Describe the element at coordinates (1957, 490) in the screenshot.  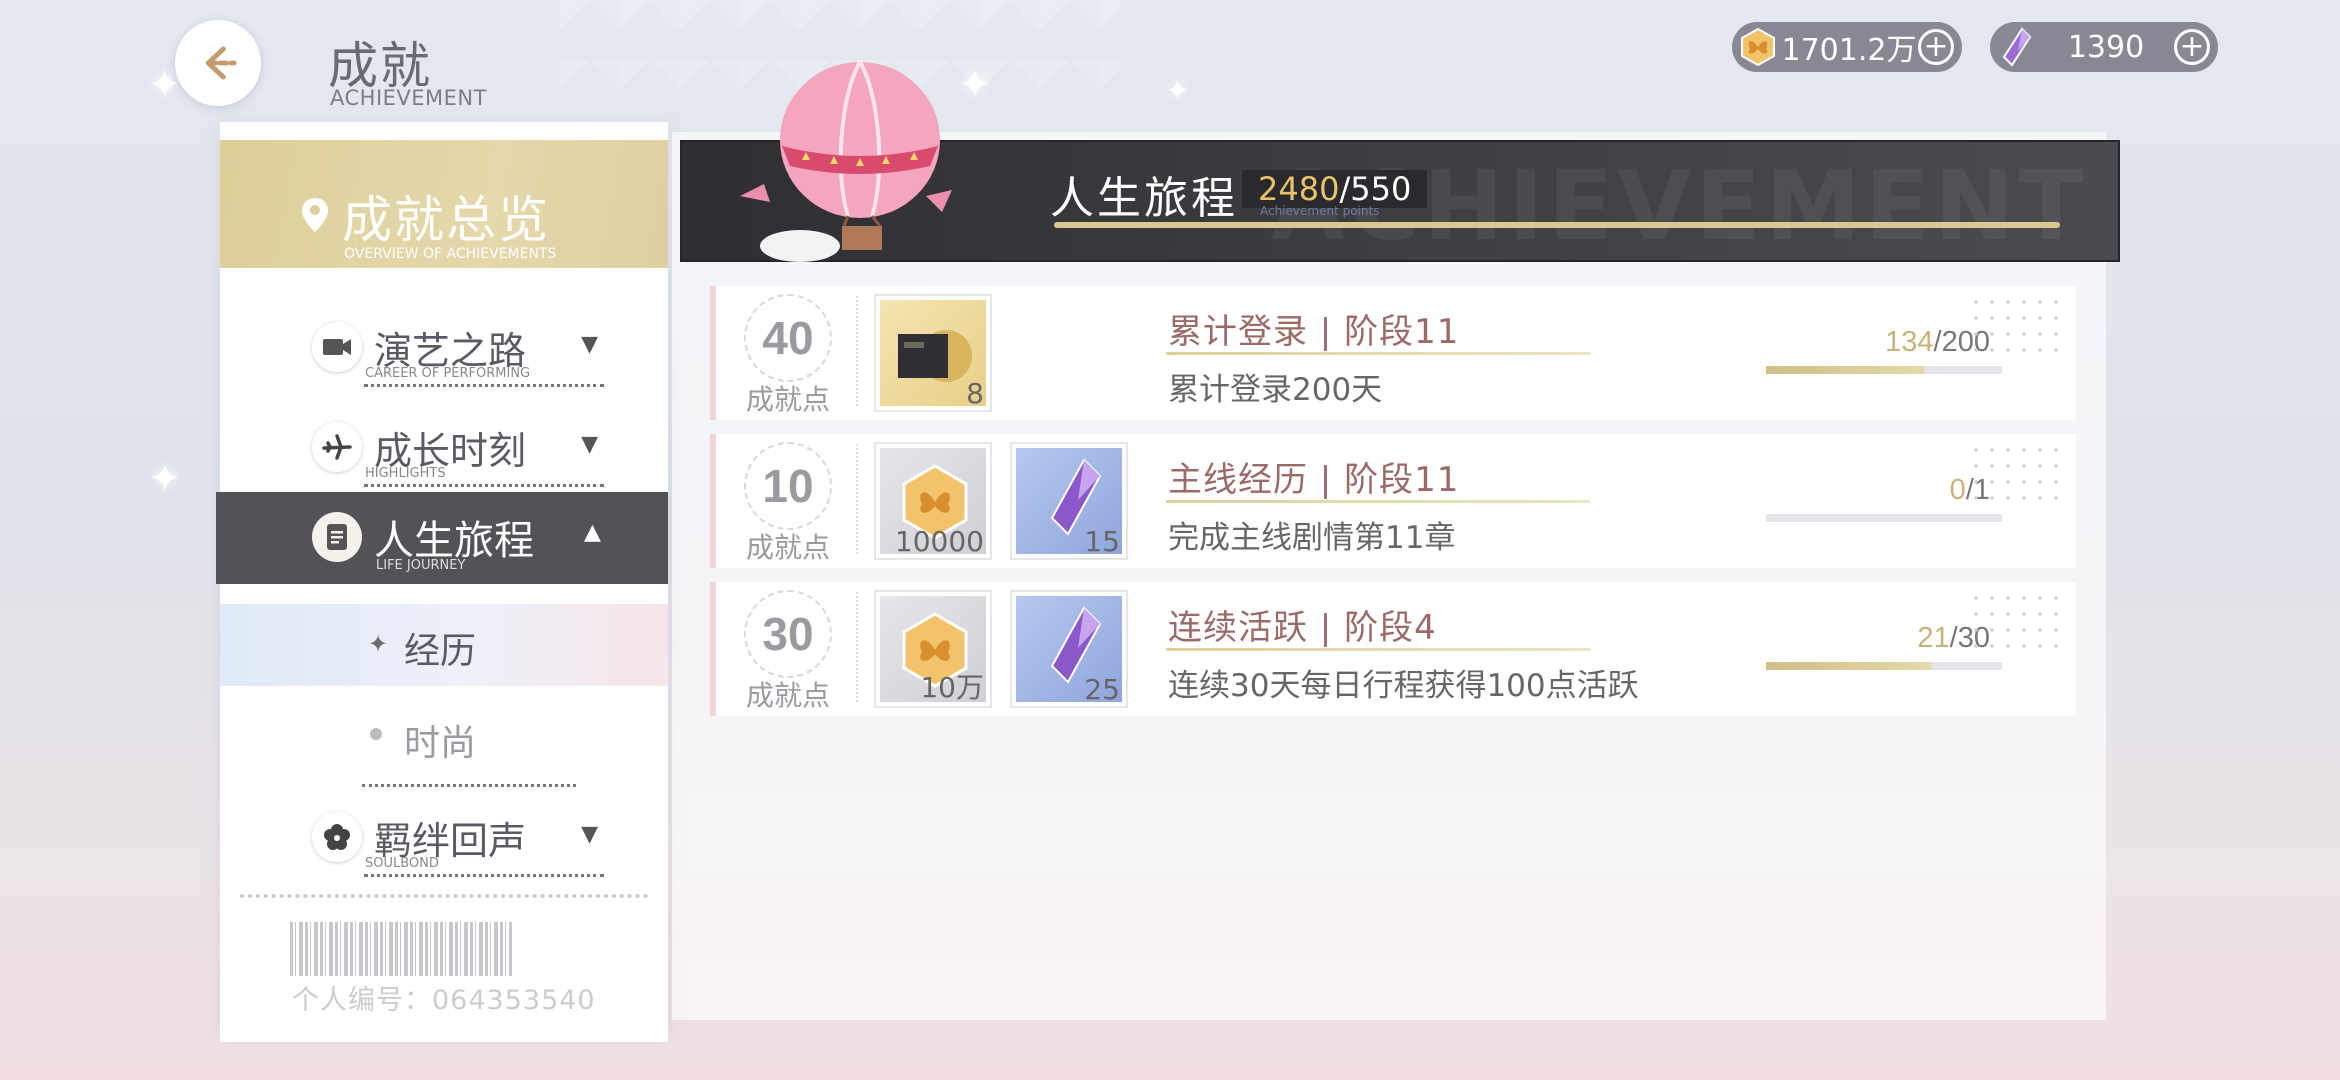
I see `progress-current: 0` at that location.